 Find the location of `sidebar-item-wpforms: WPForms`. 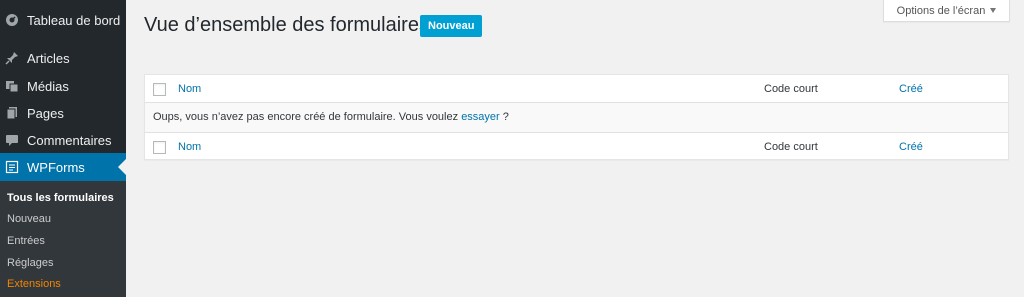

sidebar-item-wpforms: WPForms is located at coordinates (63, 167).